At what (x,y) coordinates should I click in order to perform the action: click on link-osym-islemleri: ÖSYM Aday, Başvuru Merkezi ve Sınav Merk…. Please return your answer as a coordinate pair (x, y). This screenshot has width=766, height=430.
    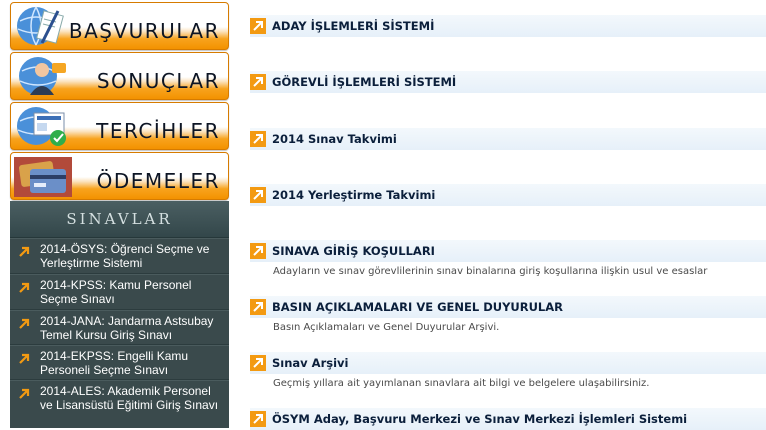
    Looking at the image, I should click on (508, 419).